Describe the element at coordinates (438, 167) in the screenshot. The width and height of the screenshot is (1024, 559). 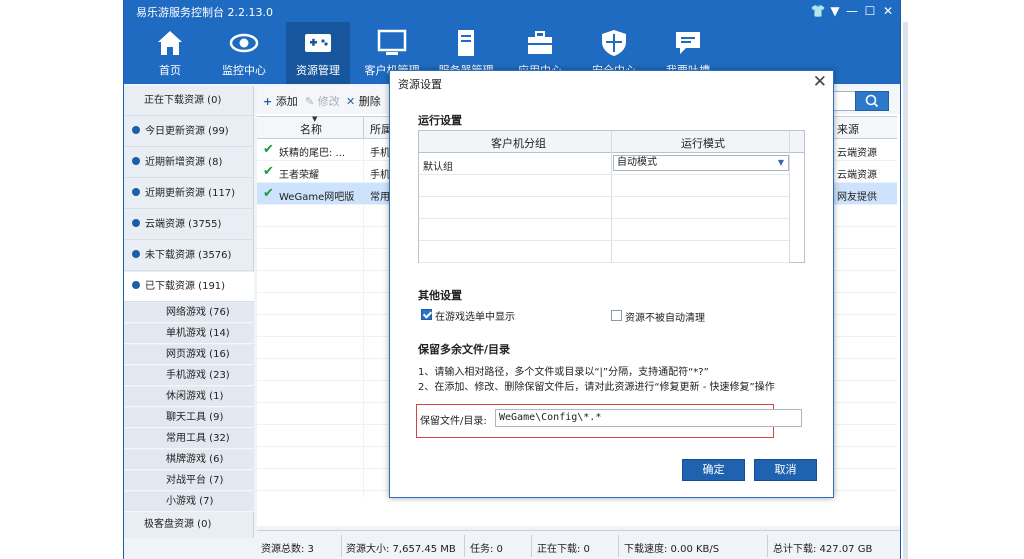
I see `client-group-cell: 默认组` at that location.